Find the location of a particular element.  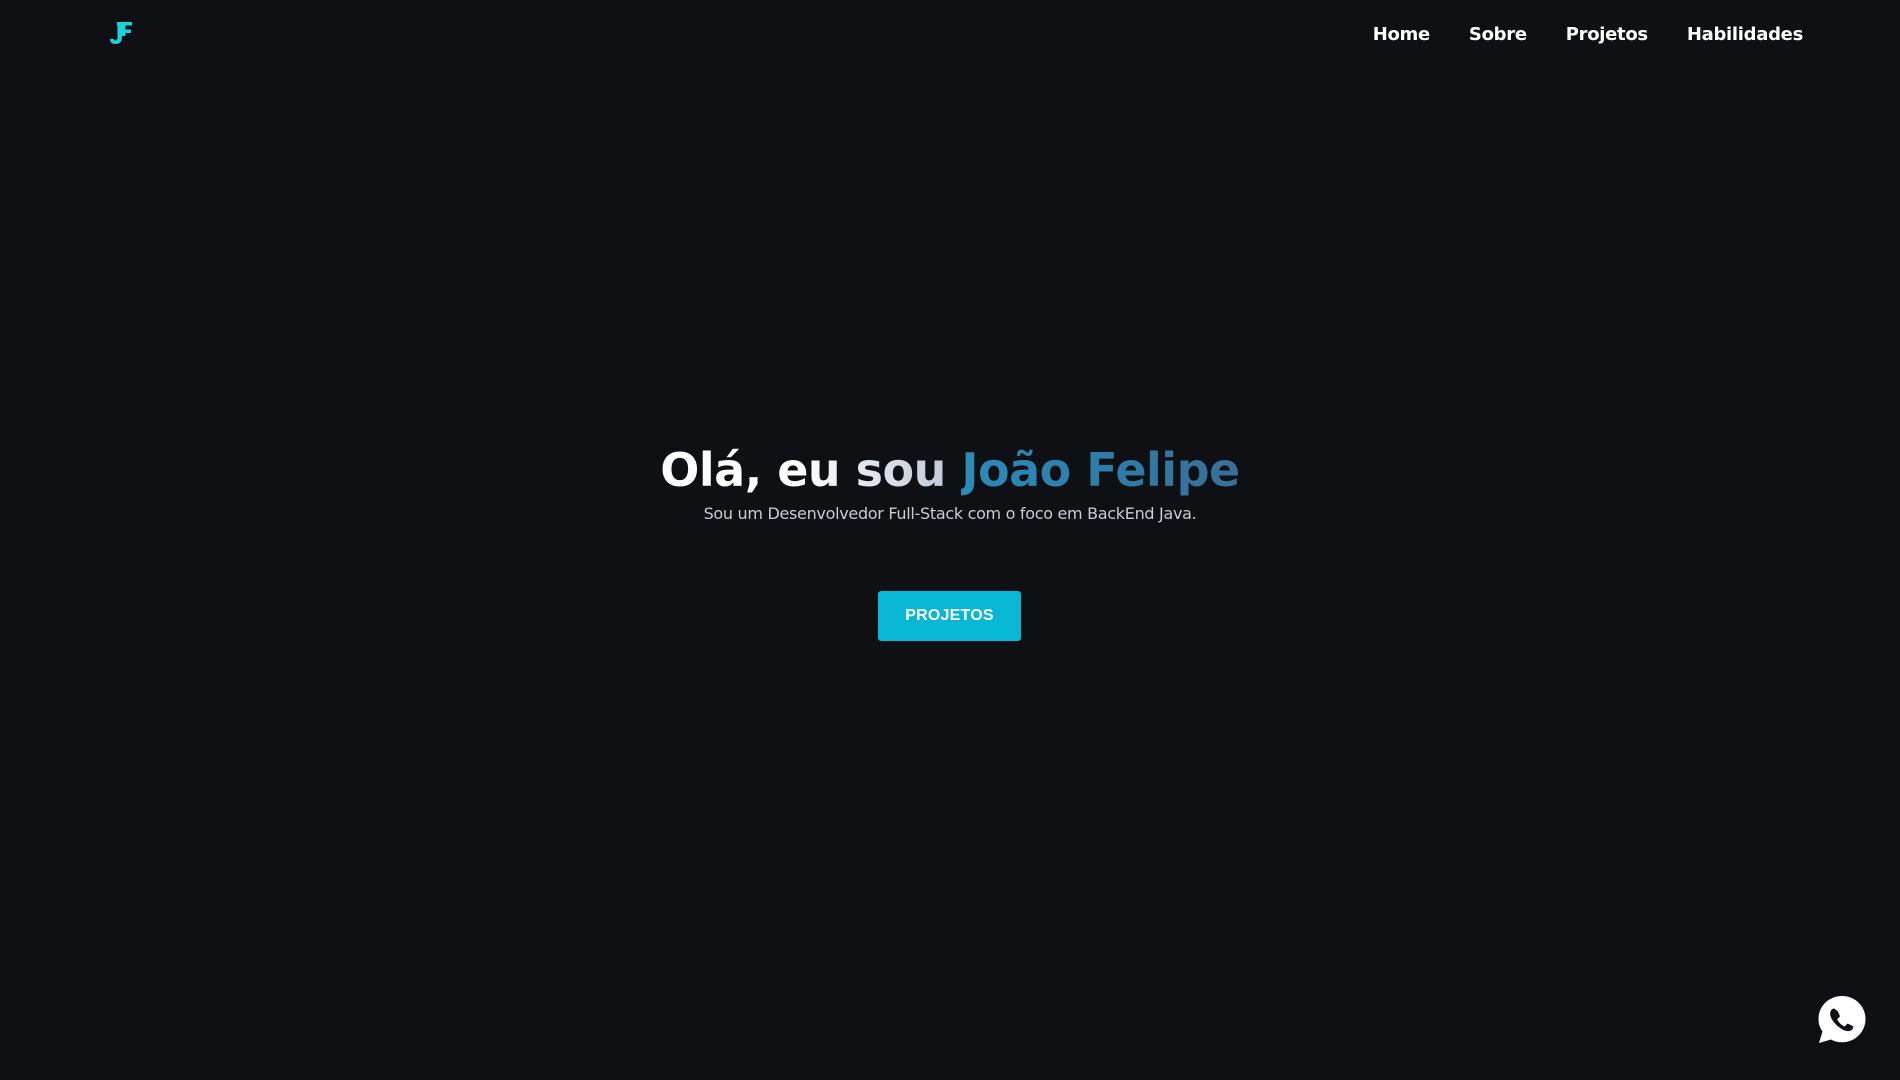

logo is located at coordinates (121, 33).